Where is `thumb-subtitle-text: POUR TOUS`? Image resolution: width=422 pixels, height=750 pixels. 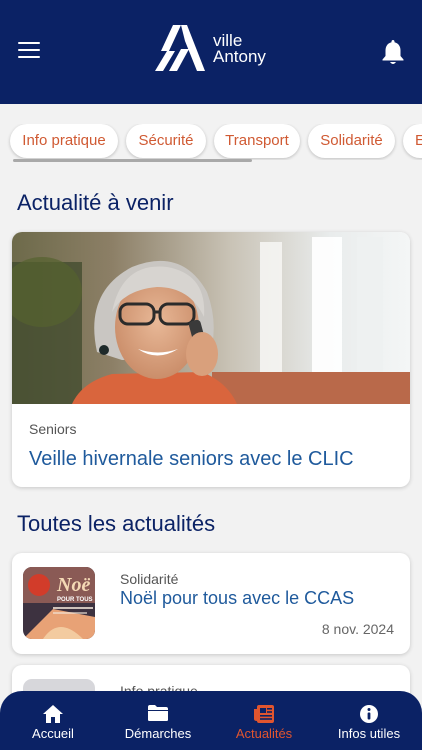 thumb-subtitle-text: POUR TOUS is located at coordinates (75, 600).